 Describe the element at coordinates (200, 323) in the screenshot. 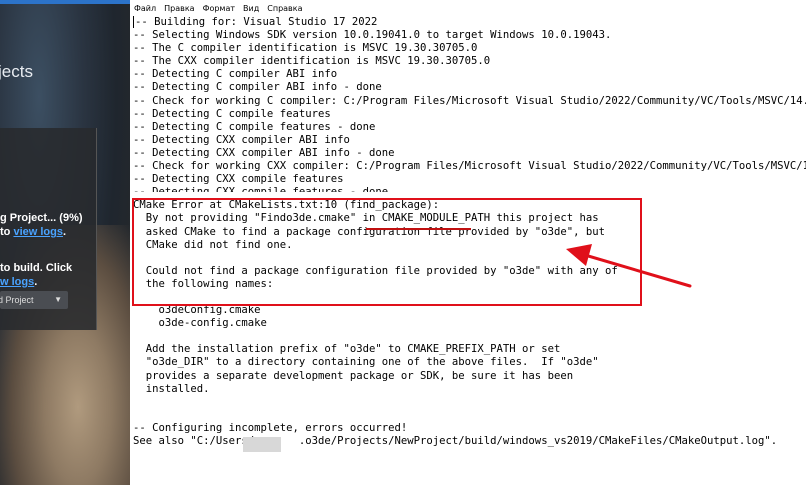

I see `log-line: o3de-config.cmake` at that location.